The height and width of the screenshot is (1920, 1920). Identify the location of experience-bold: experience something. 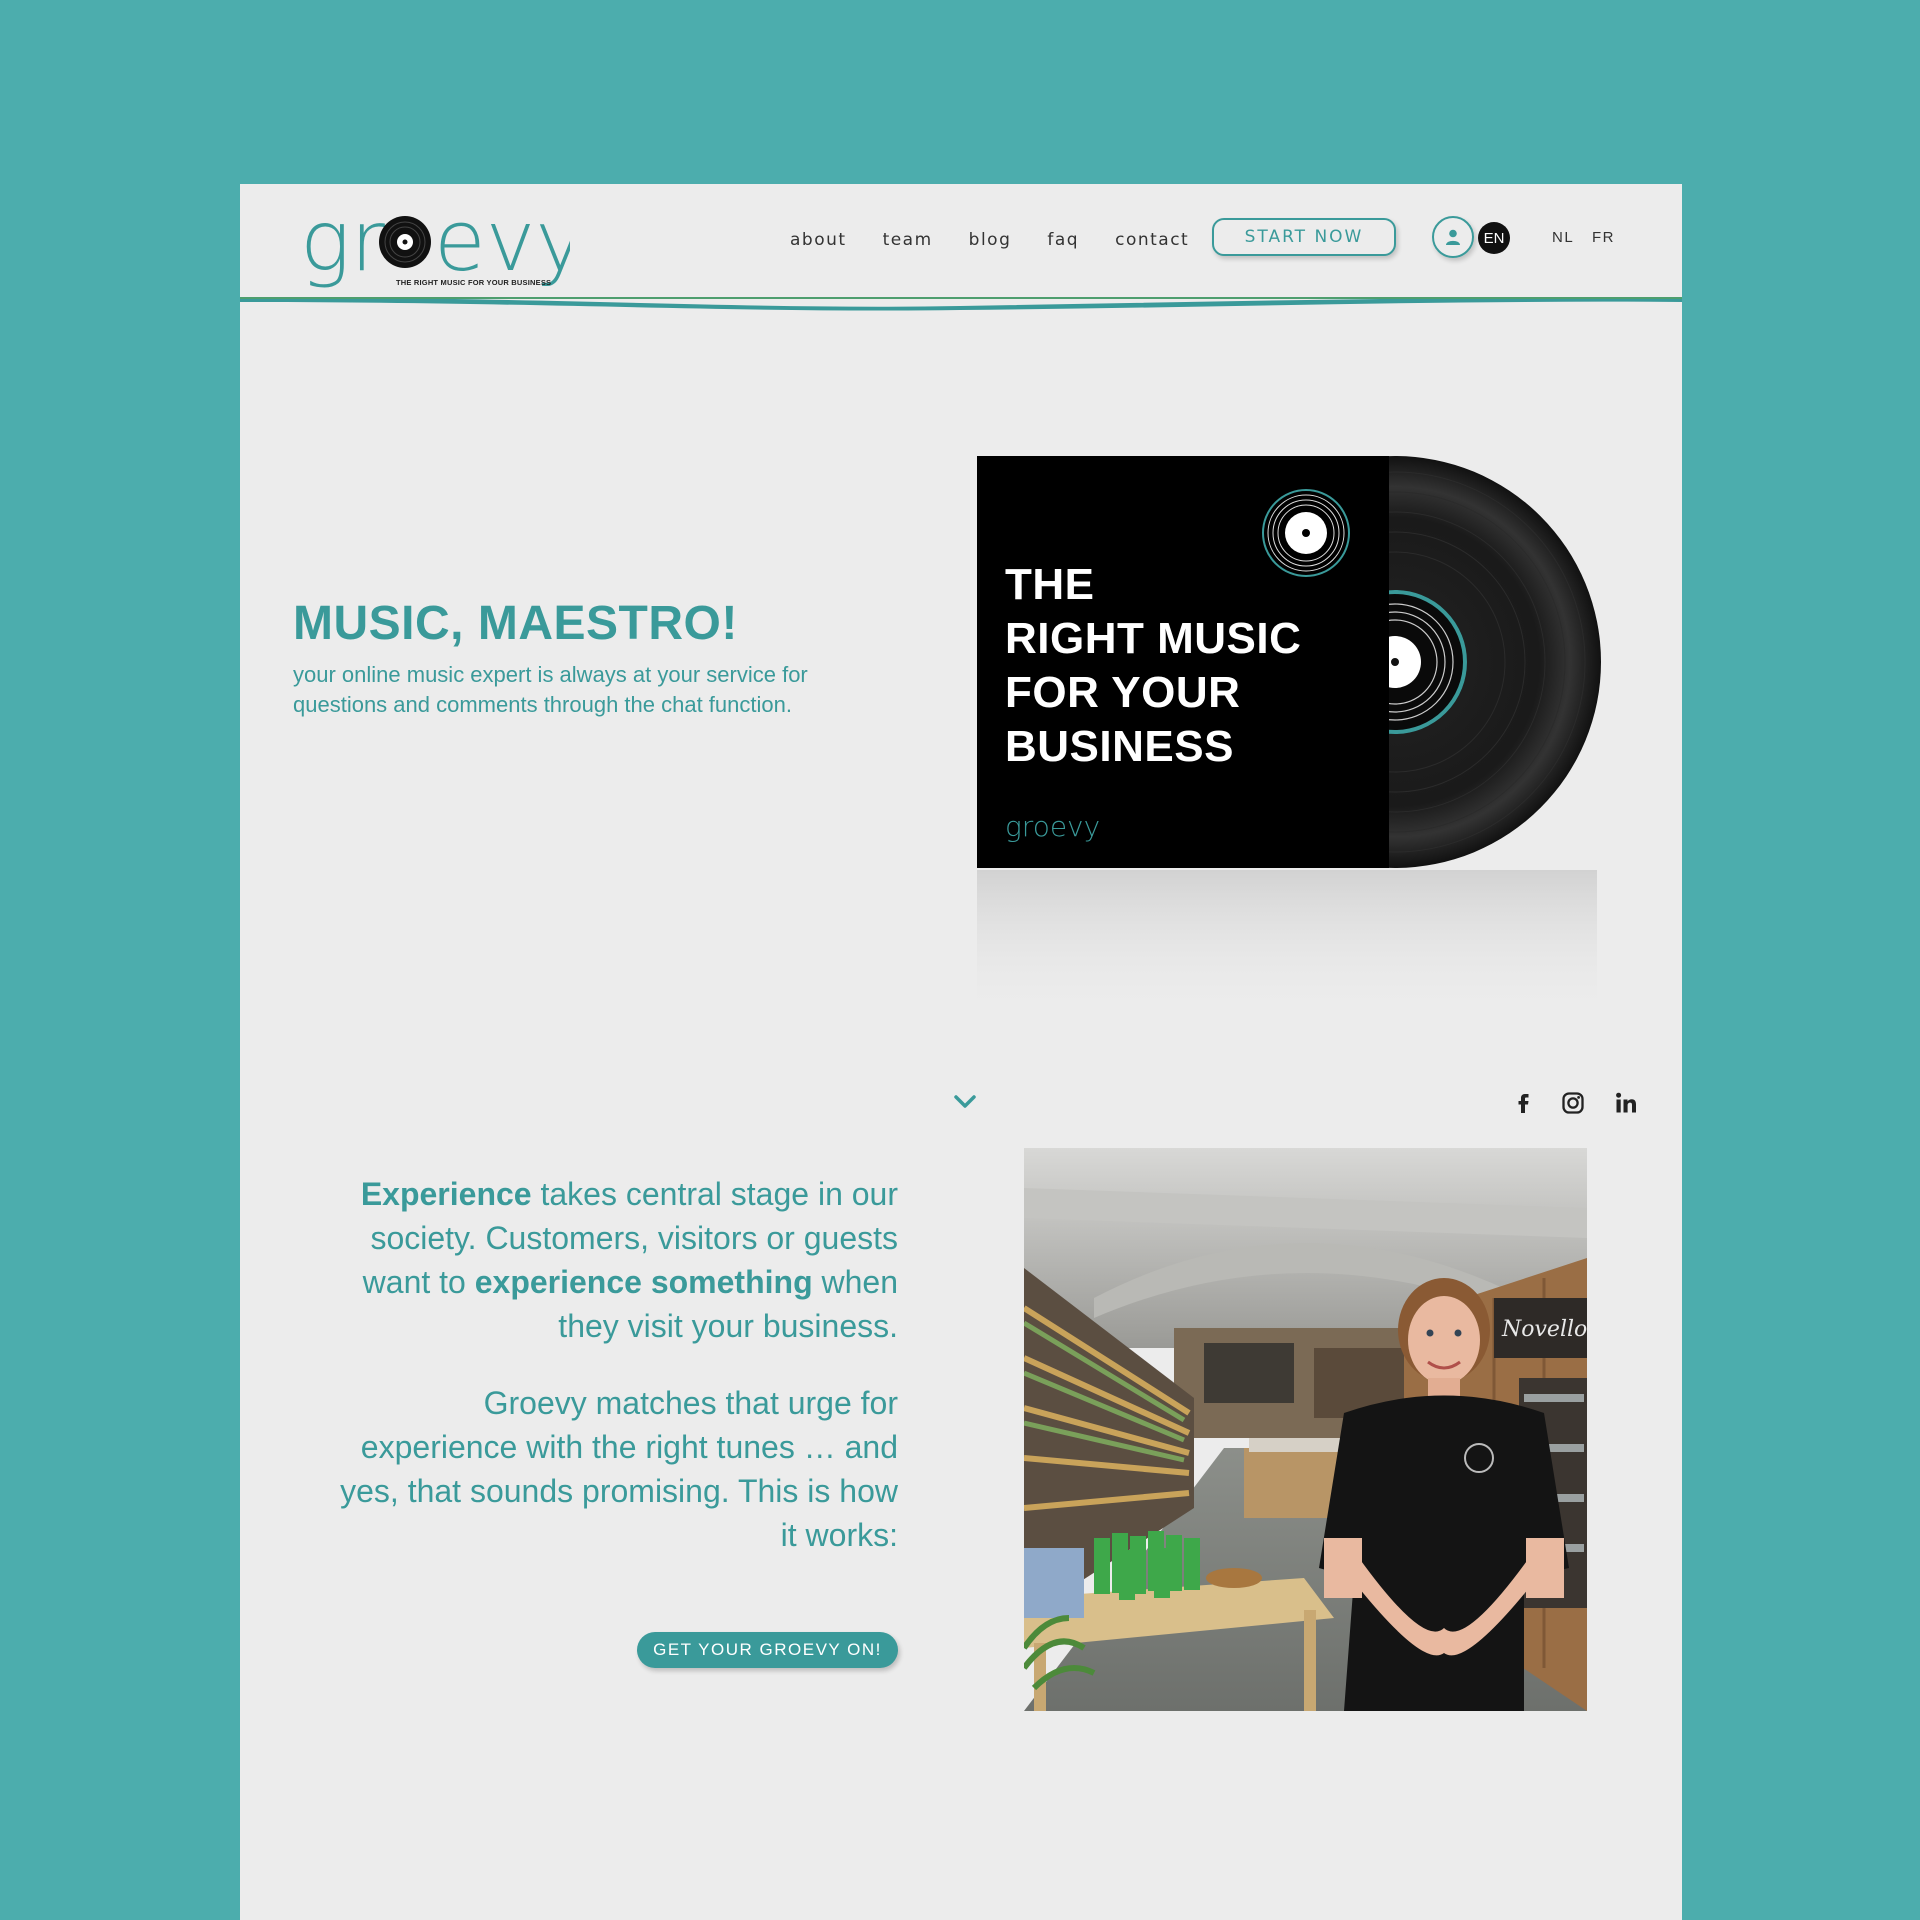
(643, 1282).